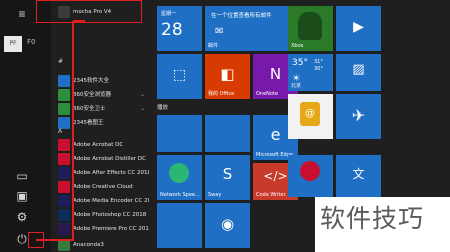 This screenshot has width=450, height=252. I want to click on list-item: 360安全浏览器 ⌄, so click(100, 95).